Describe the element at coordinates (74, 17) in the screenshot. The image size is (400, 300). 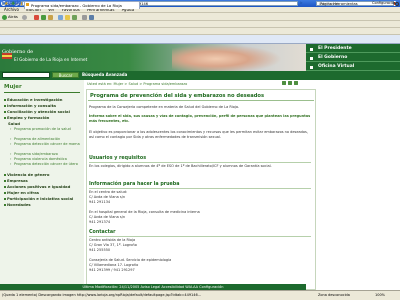
I see `history-icon` at that location.